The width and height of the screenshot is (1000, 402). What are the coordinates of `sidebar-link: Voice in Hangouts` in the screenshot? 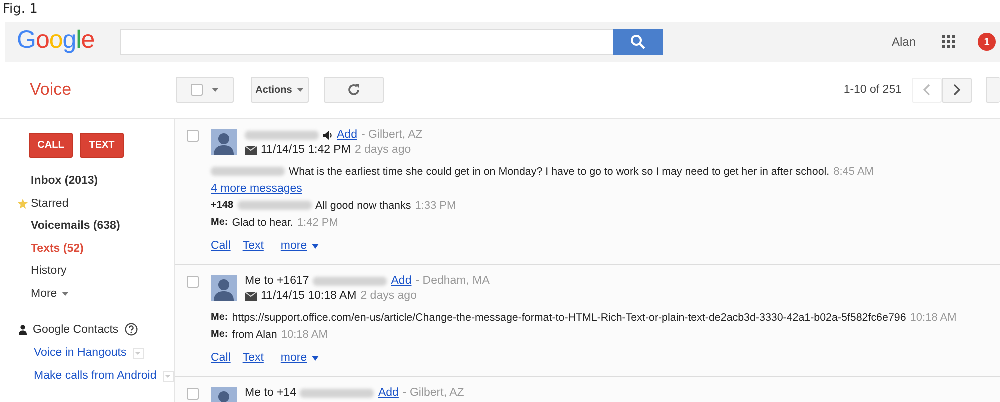 It's located at (80, 353).